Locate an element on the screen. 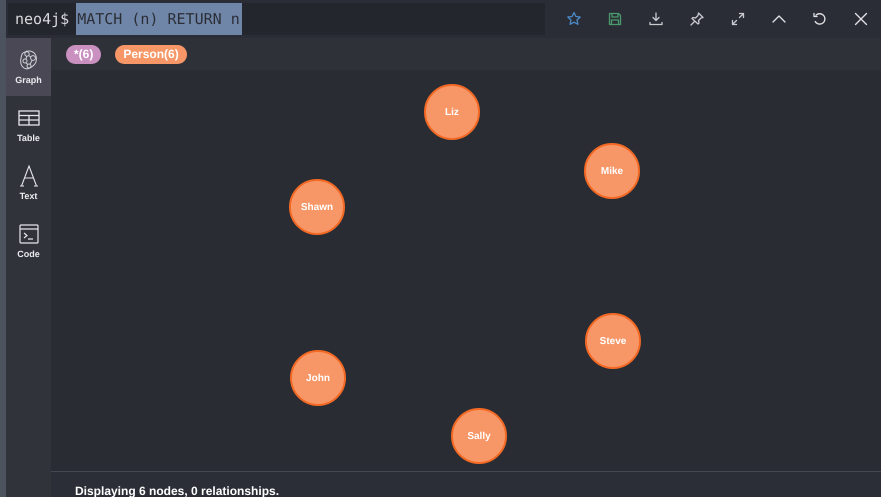 Image resolution: width=881 pixels, height=497 pixels. star-icon is located at coordinates (574, 19).